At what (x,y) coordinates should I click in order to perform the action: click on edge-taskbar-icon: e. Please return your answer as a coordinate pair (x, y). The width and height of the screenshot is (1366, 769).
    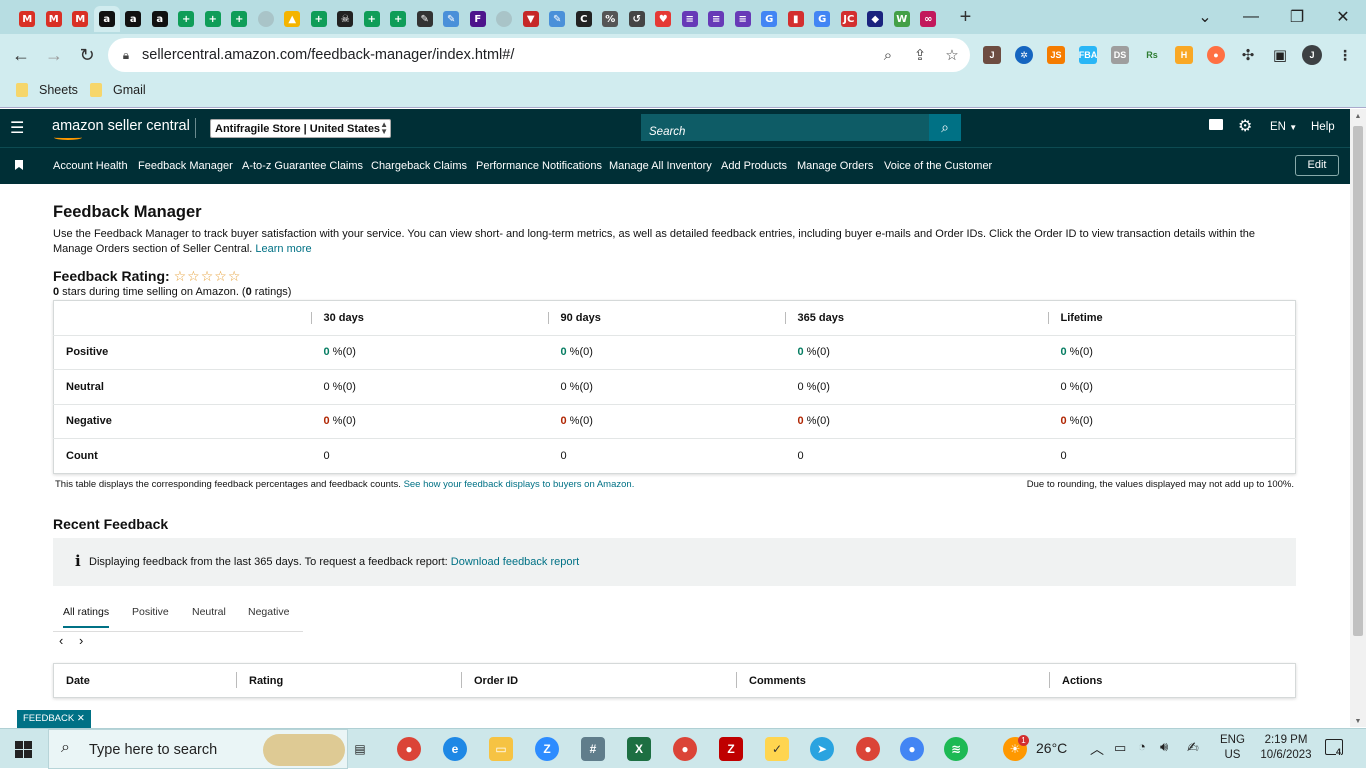
    Looking at the image, I should click on (455, 749).